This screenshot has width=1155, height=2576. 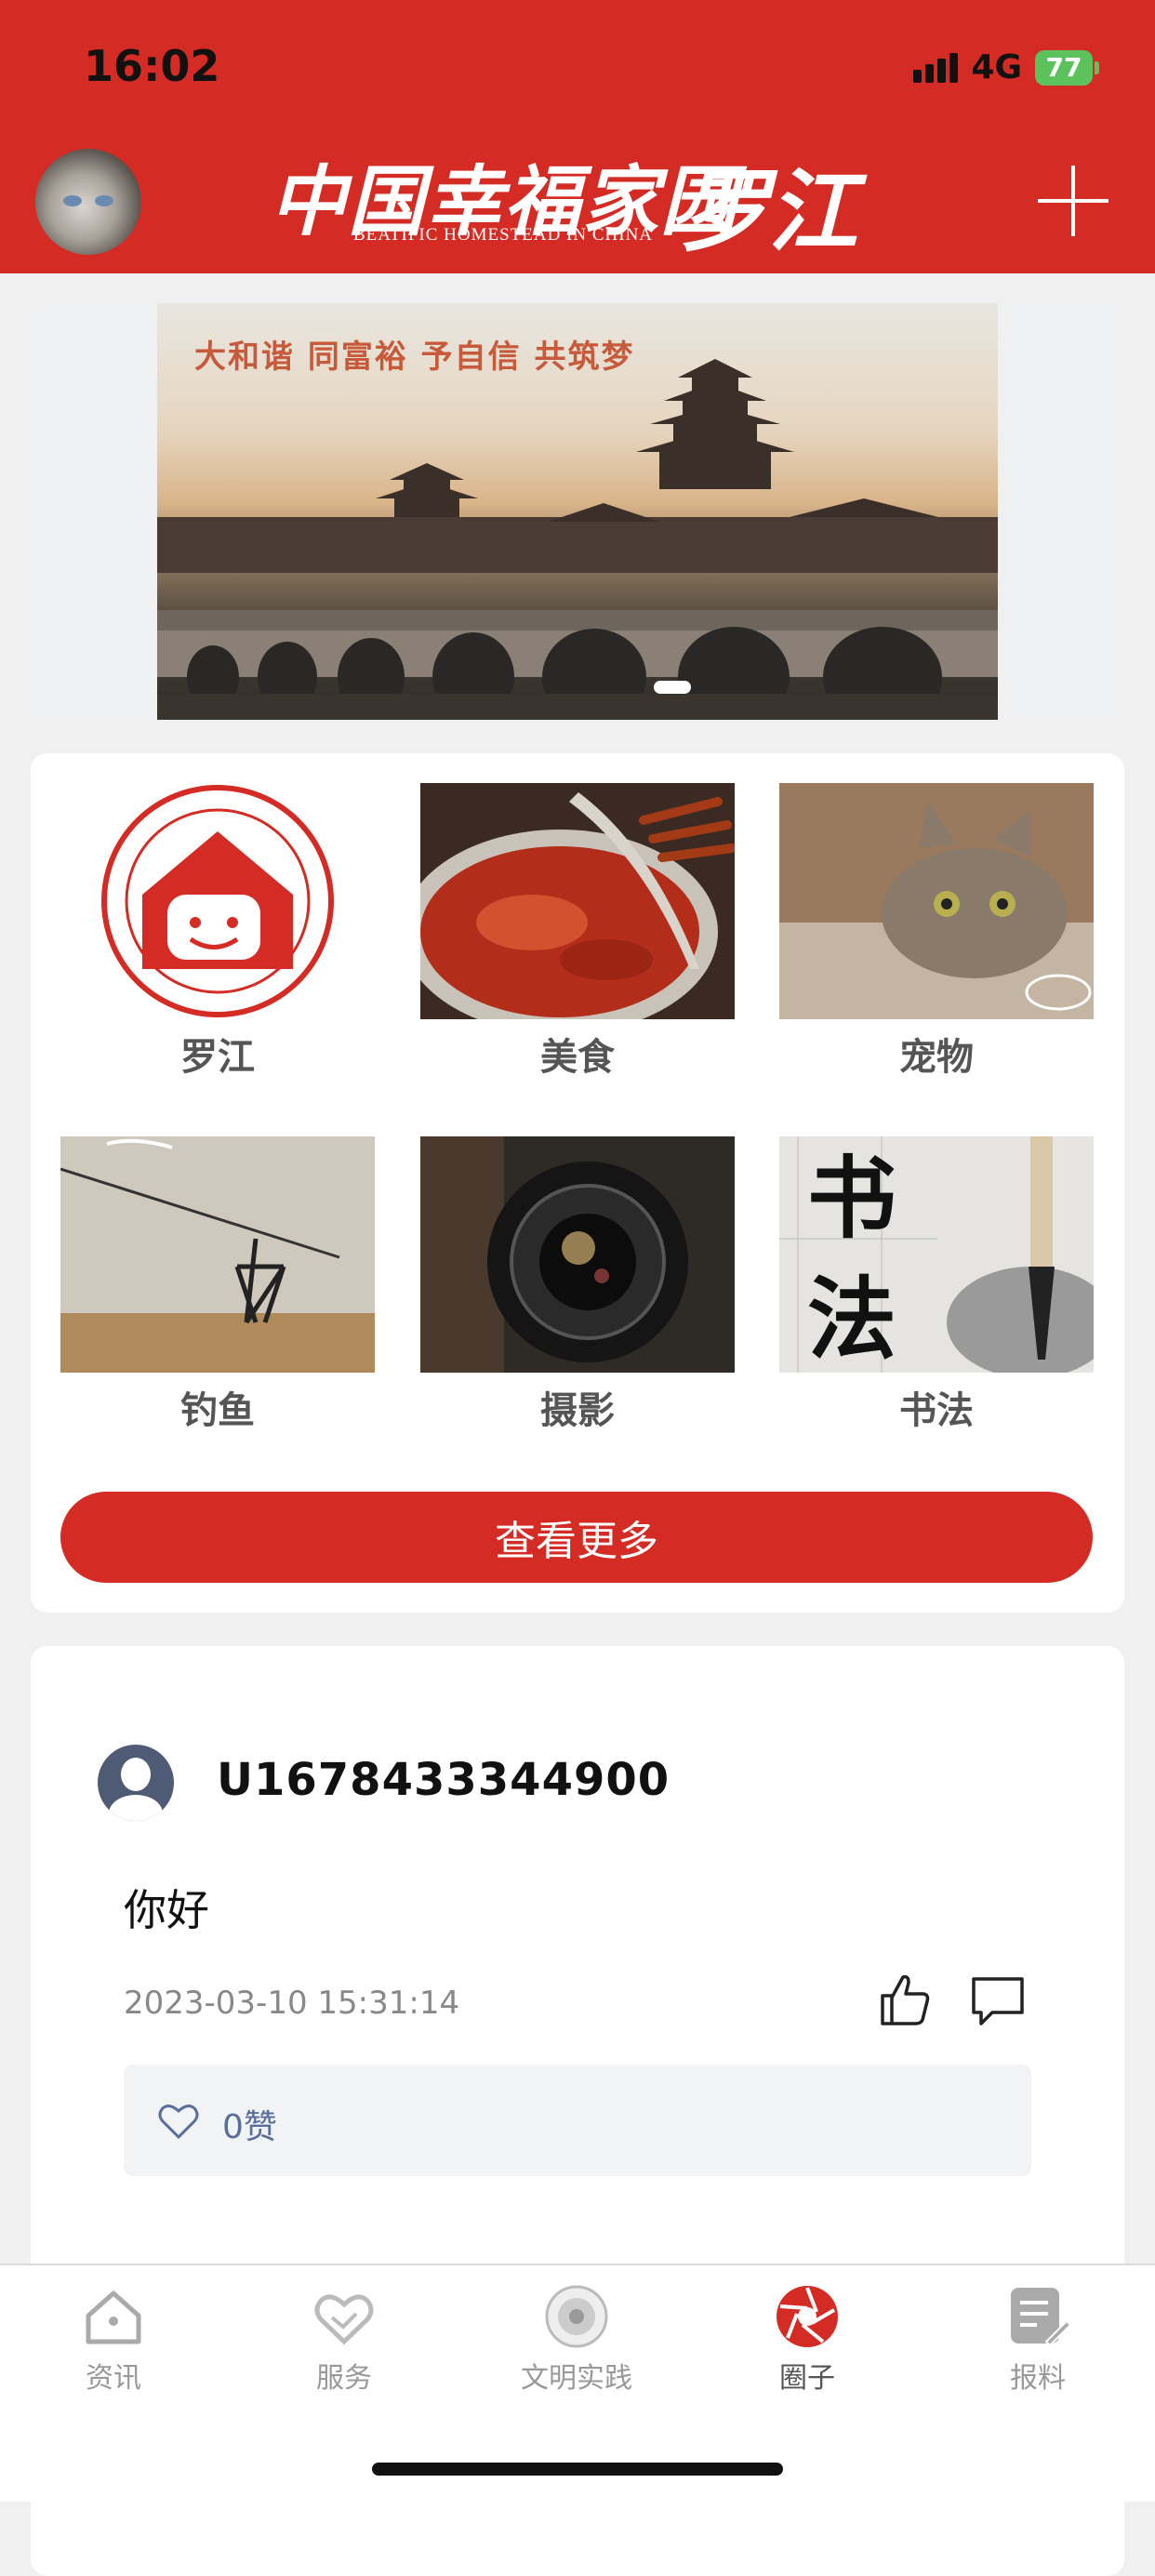 What do you see at coordinates (113, 2378) in the screenshot?
I see `tab-label: 资讯` at bounding box center [113, 2378].